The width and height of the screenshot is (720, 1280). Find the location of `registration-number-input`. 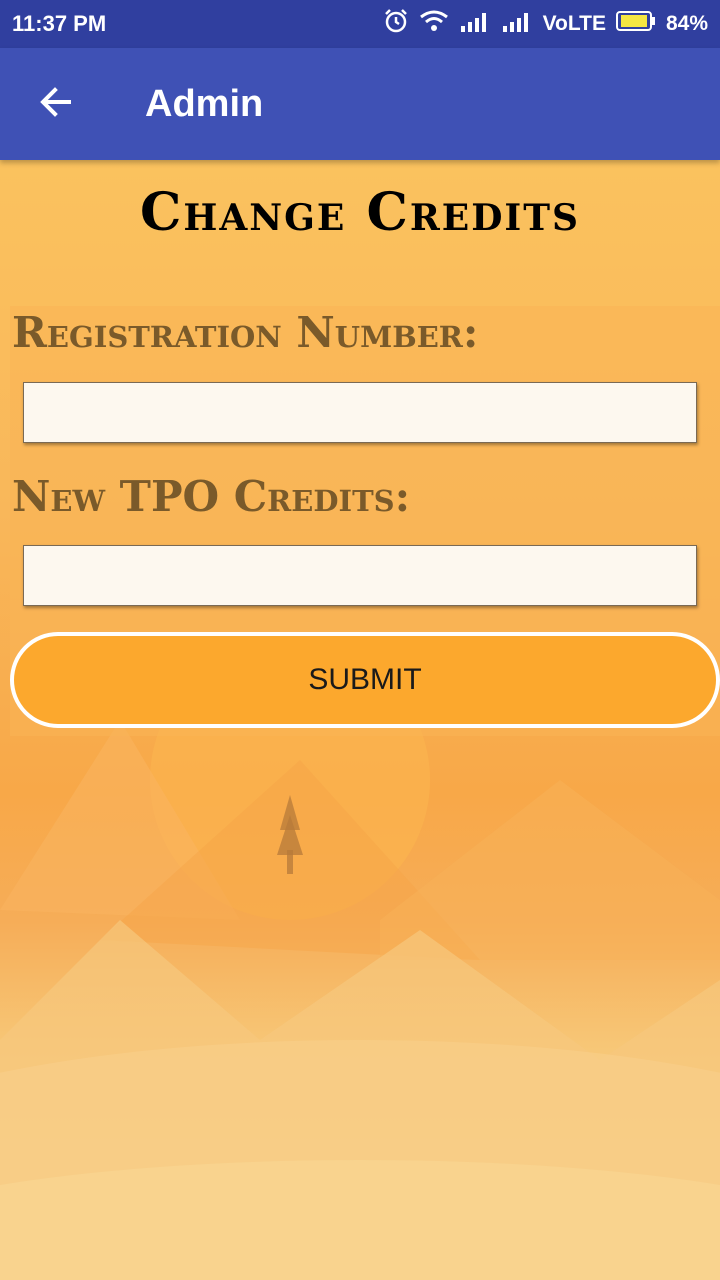

registration-number-input is located at coordinates (360, 412).